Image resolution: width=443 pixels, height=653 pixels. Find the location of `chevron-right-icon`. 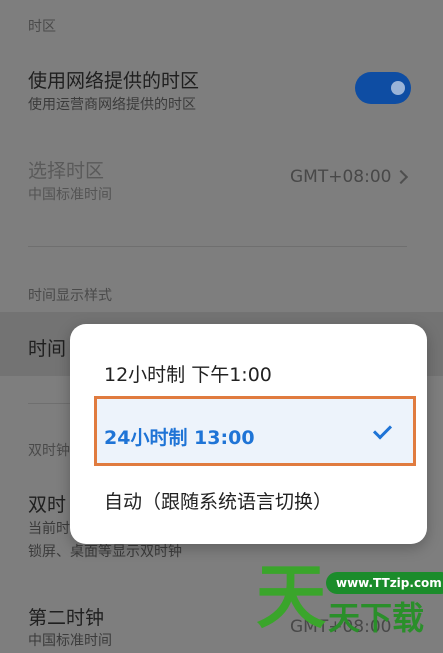

chevron-right-icon is located at coordinates (401, 177).